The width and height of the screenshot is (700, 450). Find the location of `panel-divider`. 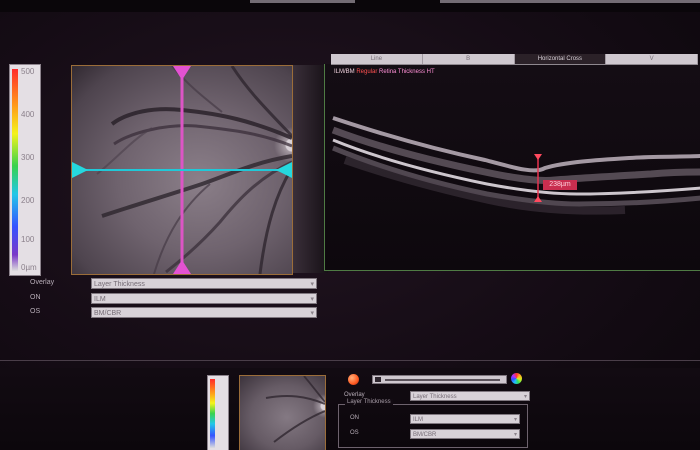

panel-divider is located at coordinates (350, 360).